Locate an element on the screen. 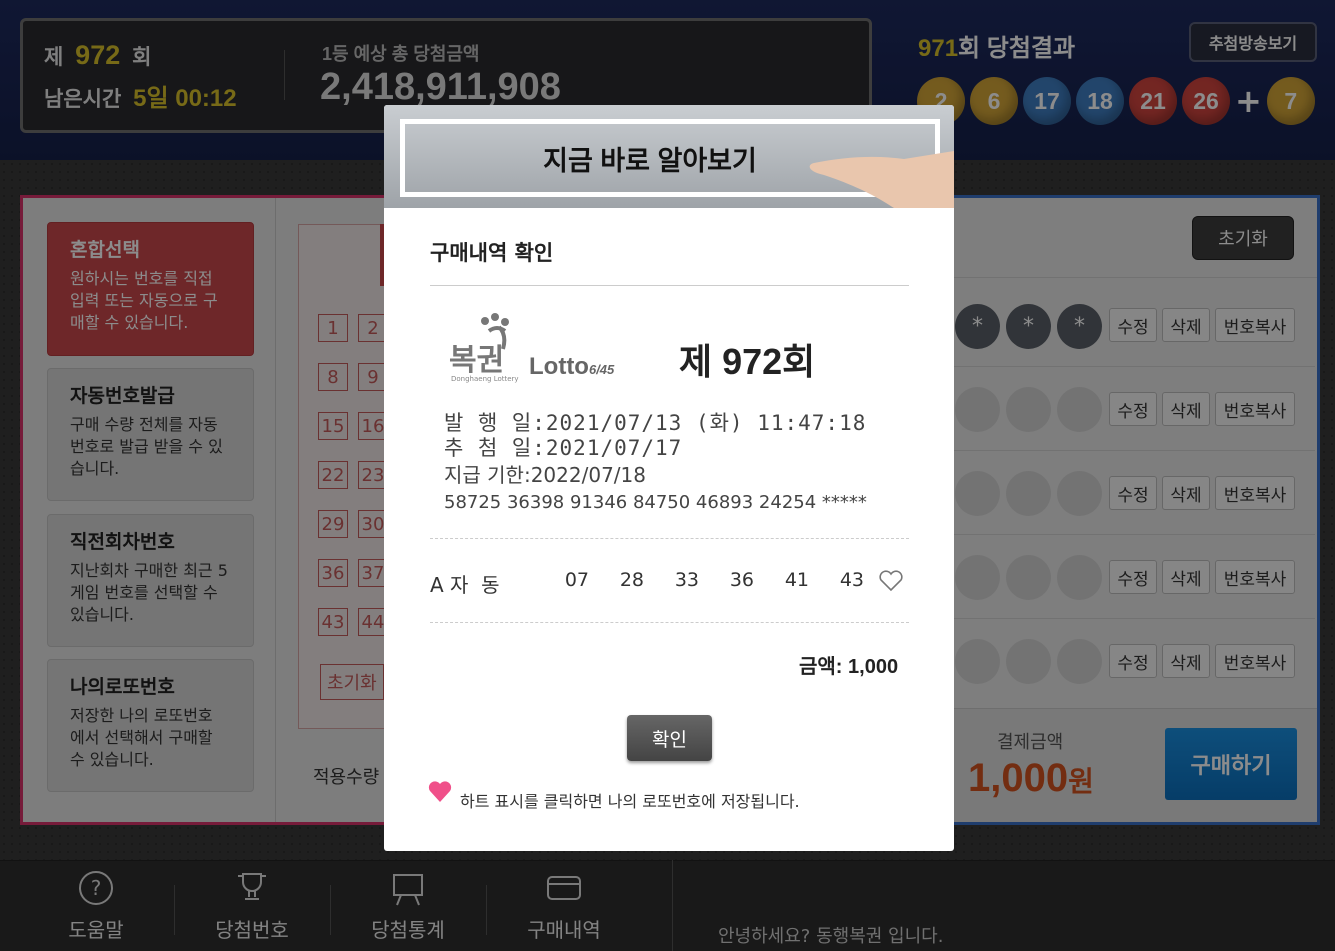 Image resolution: width=1335 pixels, height=951 pixels. modal-title: 구매내역 확인 is located at coordinates (492, 253).